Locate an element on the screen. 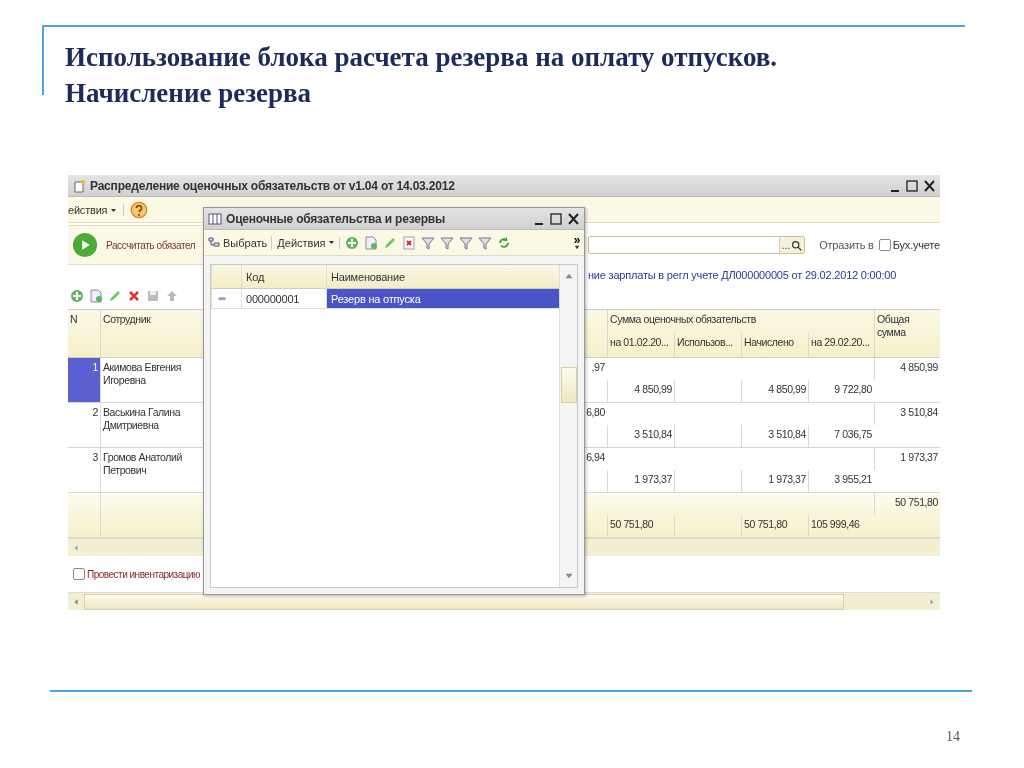 The image size is (1024, 768). column-header: Код is located at coordinates (283, 276).